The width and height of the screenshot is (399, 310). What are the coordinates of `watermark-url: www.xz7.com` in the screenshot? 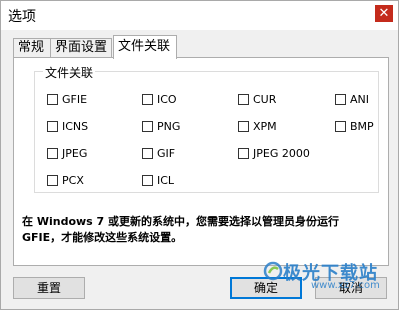 It's located at (345, 285).